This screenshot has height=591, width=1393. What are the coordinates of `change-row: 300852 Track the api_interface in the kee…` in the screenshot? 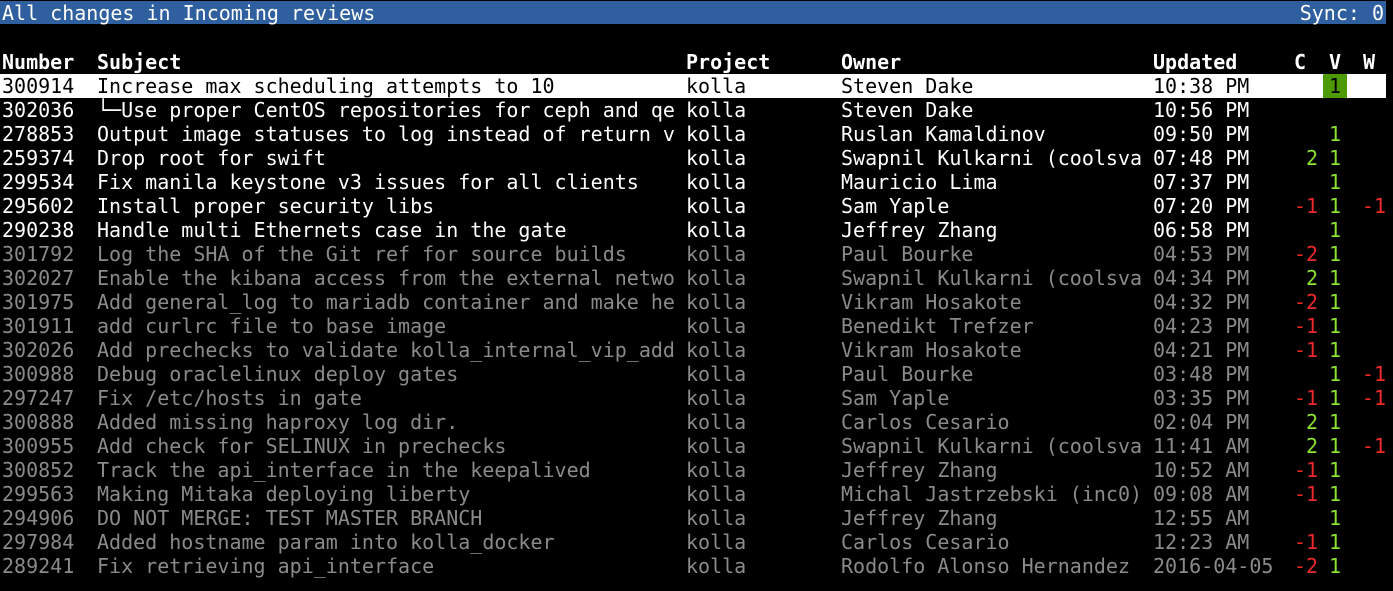 It's located at (693, 470).